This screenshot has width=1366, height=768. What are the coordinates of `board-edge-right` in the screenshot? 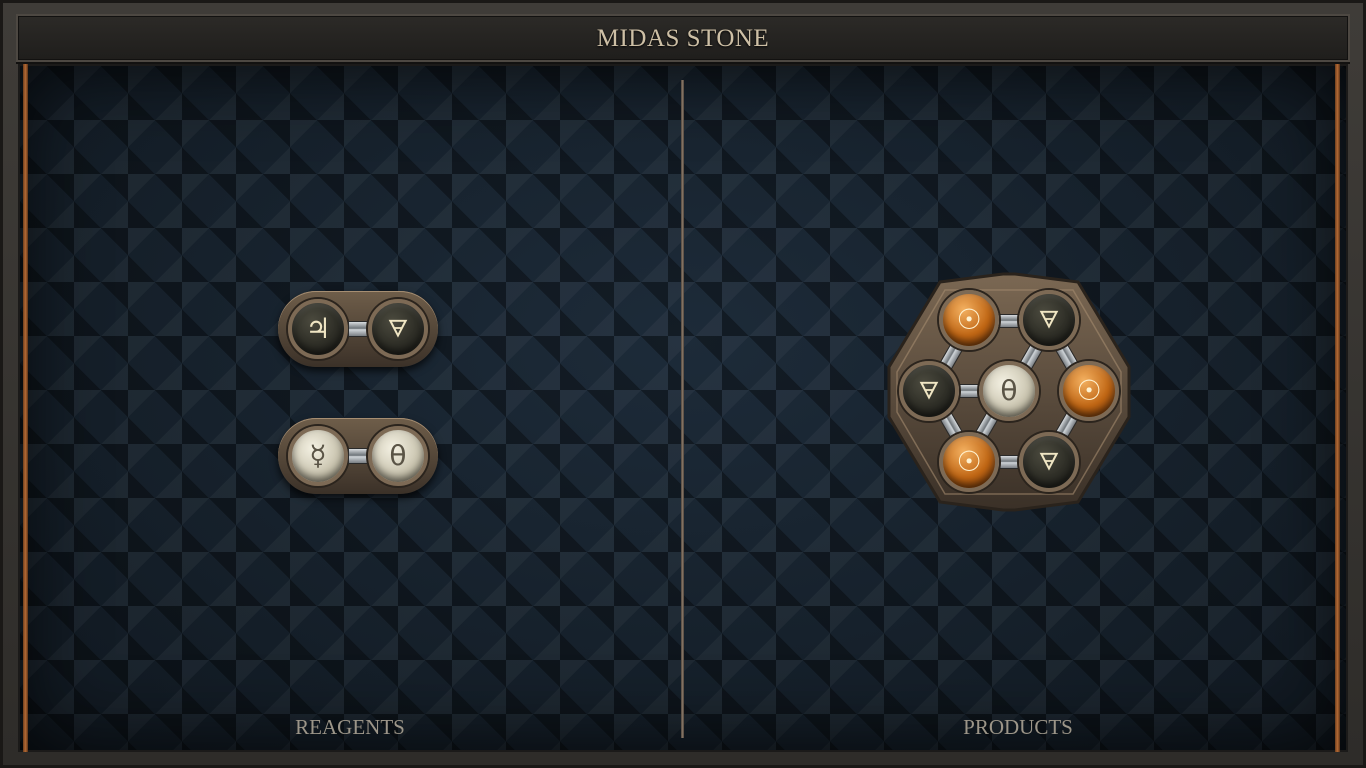 It's located at (1337, 408).